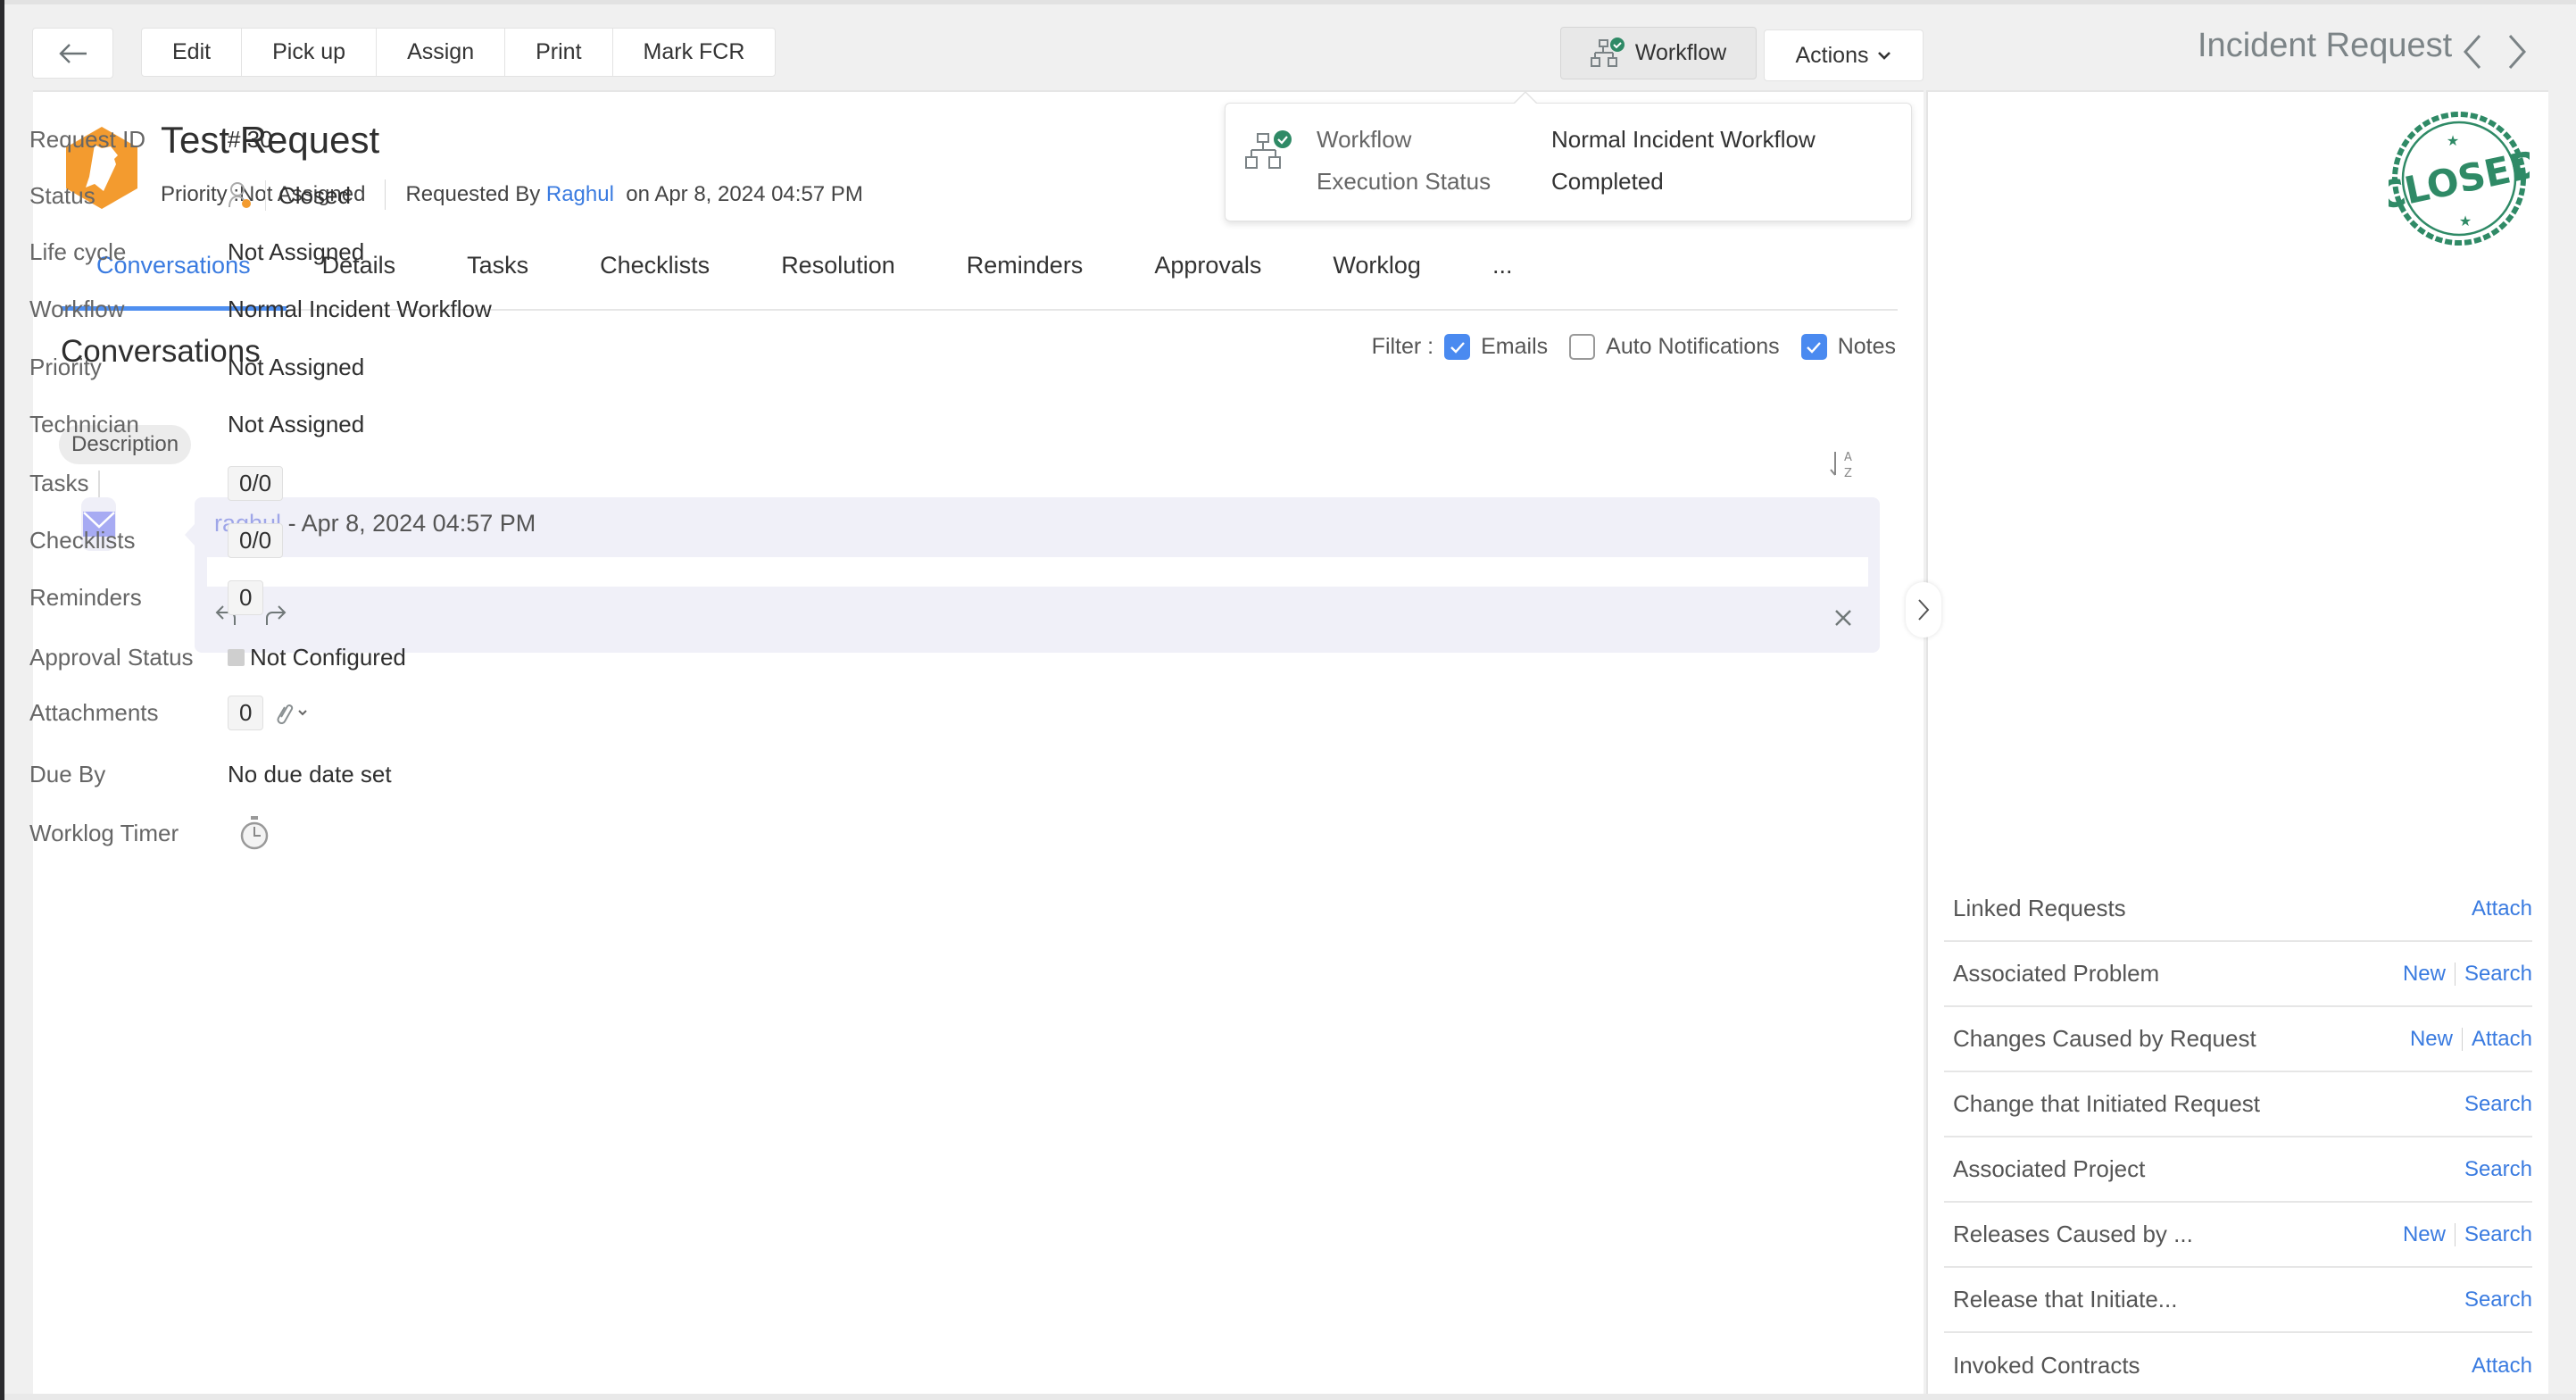  What do you see at coordinates (1364, 140) in the screenshot?
I see `popover-workflow-key: Workflow` at bounding box center [1364, 140].